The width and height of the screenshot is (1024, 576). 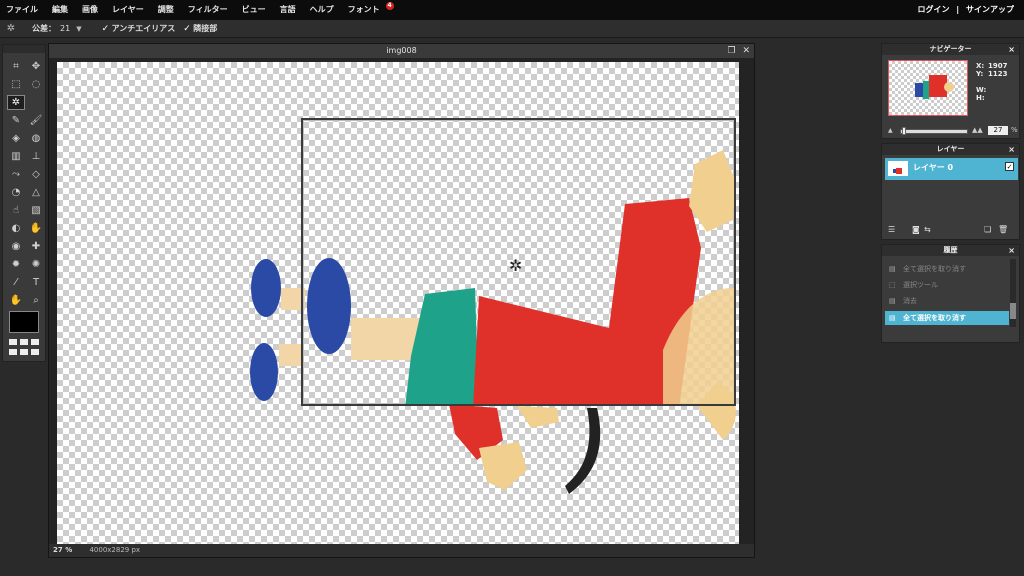 What do you see at coordinates (987, 229) in the screenshot?
I see `new-layer-icon: ❏` at bounding box center [987, 229].